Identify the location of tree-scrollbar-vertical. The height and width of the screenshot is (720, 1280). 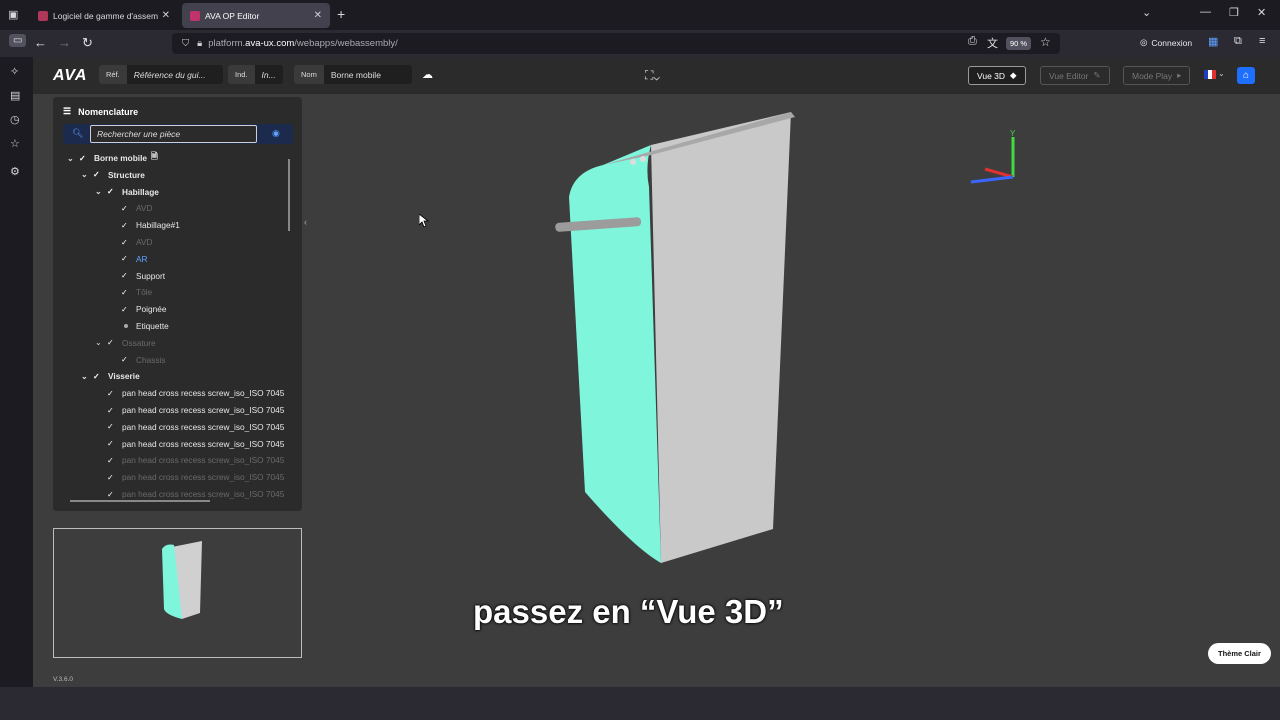
(289, 195).